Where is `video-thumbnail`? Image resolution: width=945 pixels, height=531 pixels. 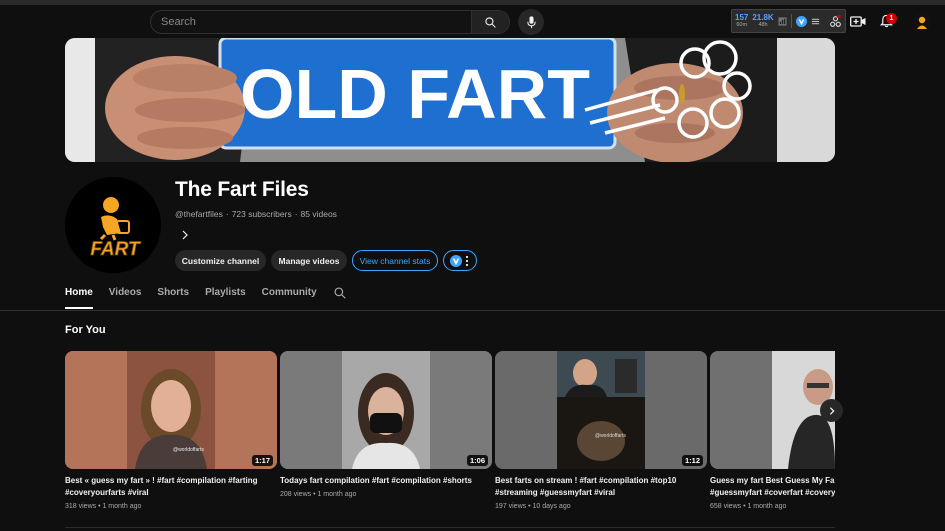 video-thumbnail is located at coordinates (772, 410).